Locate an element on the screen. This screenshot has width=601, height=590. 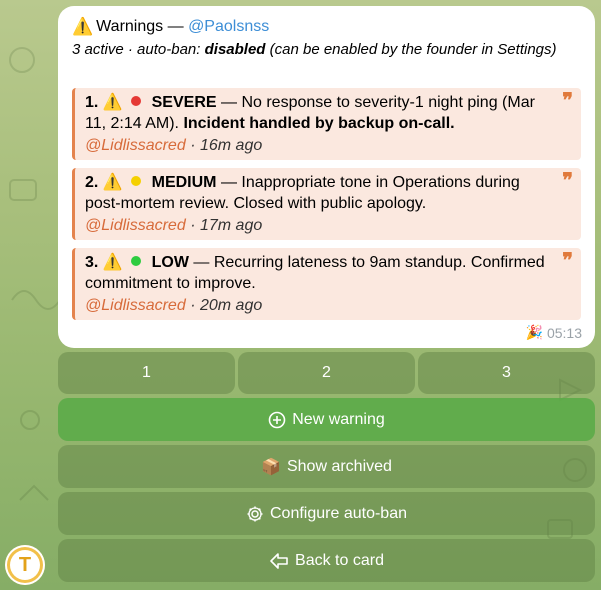
autoban-label: auto-ban: is located at coordinates (169, 49).